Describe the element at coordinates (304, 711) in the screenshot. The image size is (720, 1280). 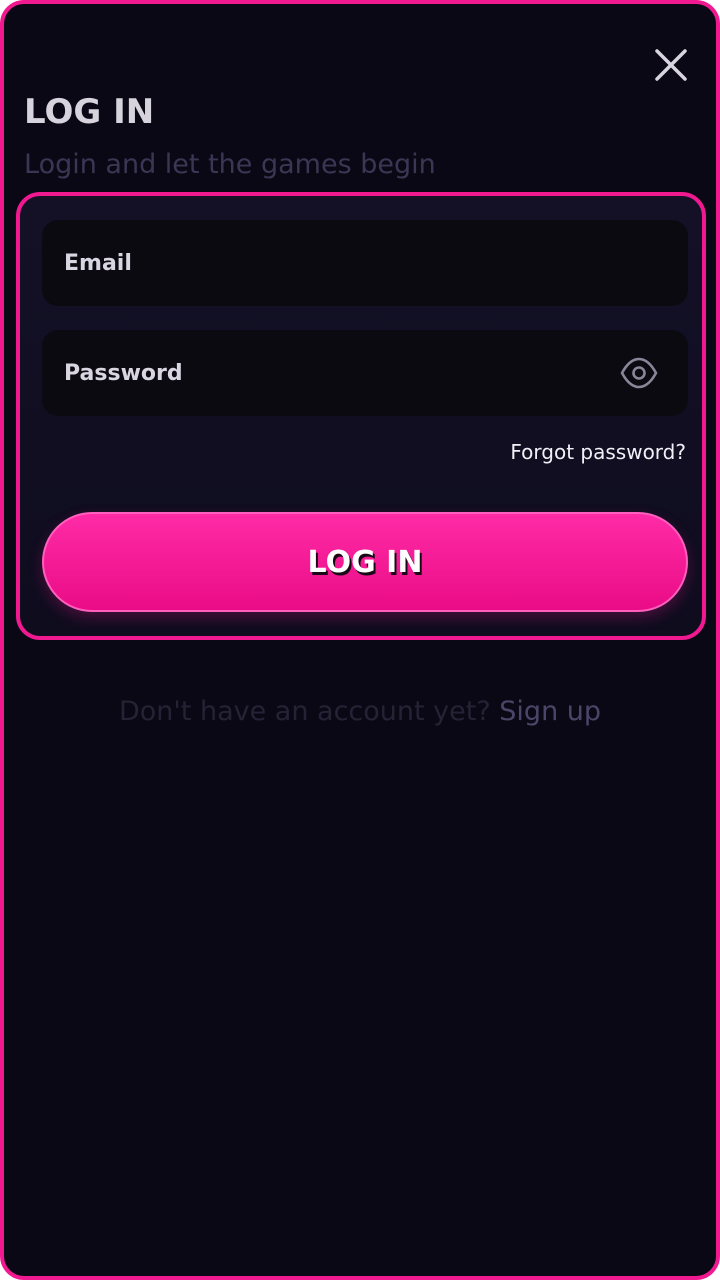
I see `signup-prompt: Don't have an account yet?` at that location.